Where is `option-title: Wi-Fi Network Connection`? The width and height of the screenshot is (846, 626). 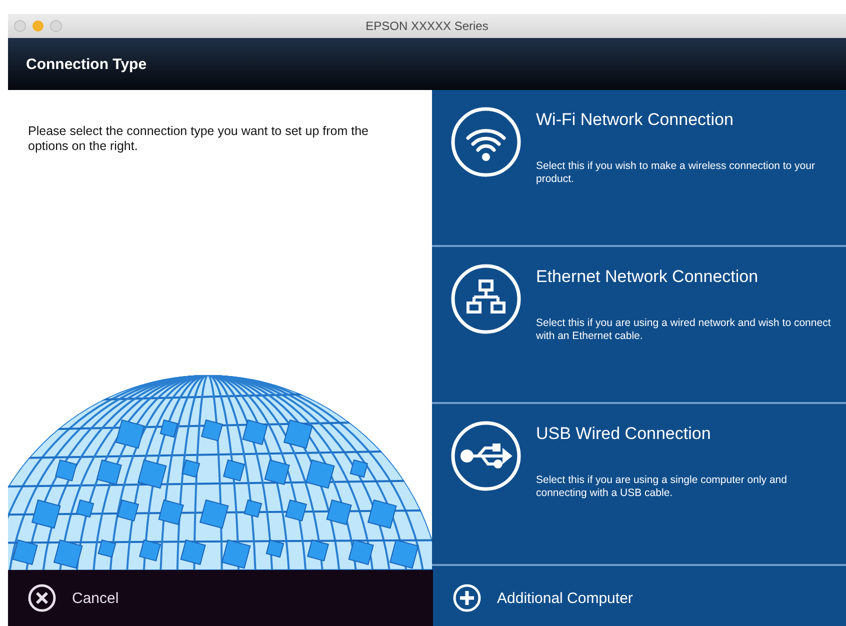 option-title: Wi-Fi Network Connection is located at coordinates (635, 120).